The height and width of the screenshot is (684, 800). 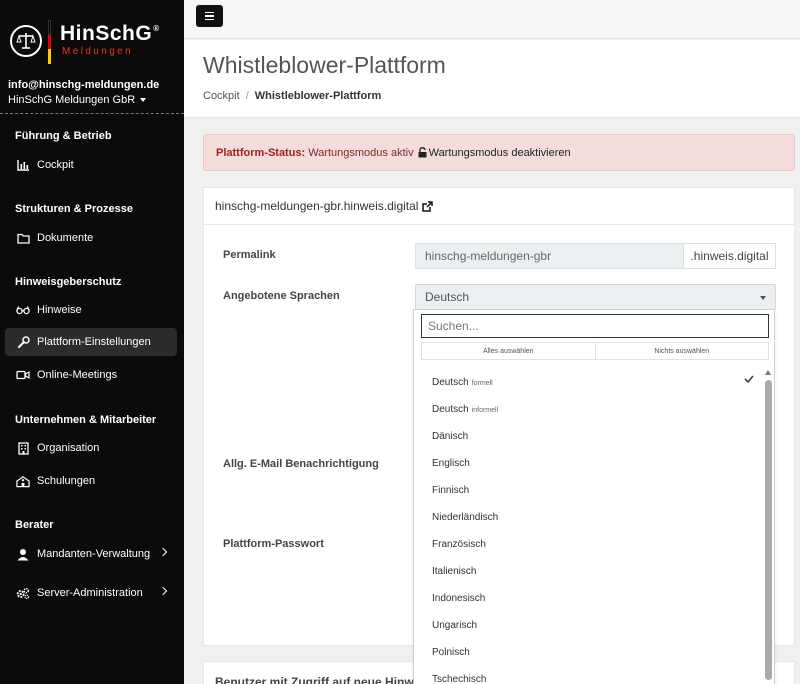 I want to click on sidebar-item-hinweise: Hinweise, so click(x=91, y=310).